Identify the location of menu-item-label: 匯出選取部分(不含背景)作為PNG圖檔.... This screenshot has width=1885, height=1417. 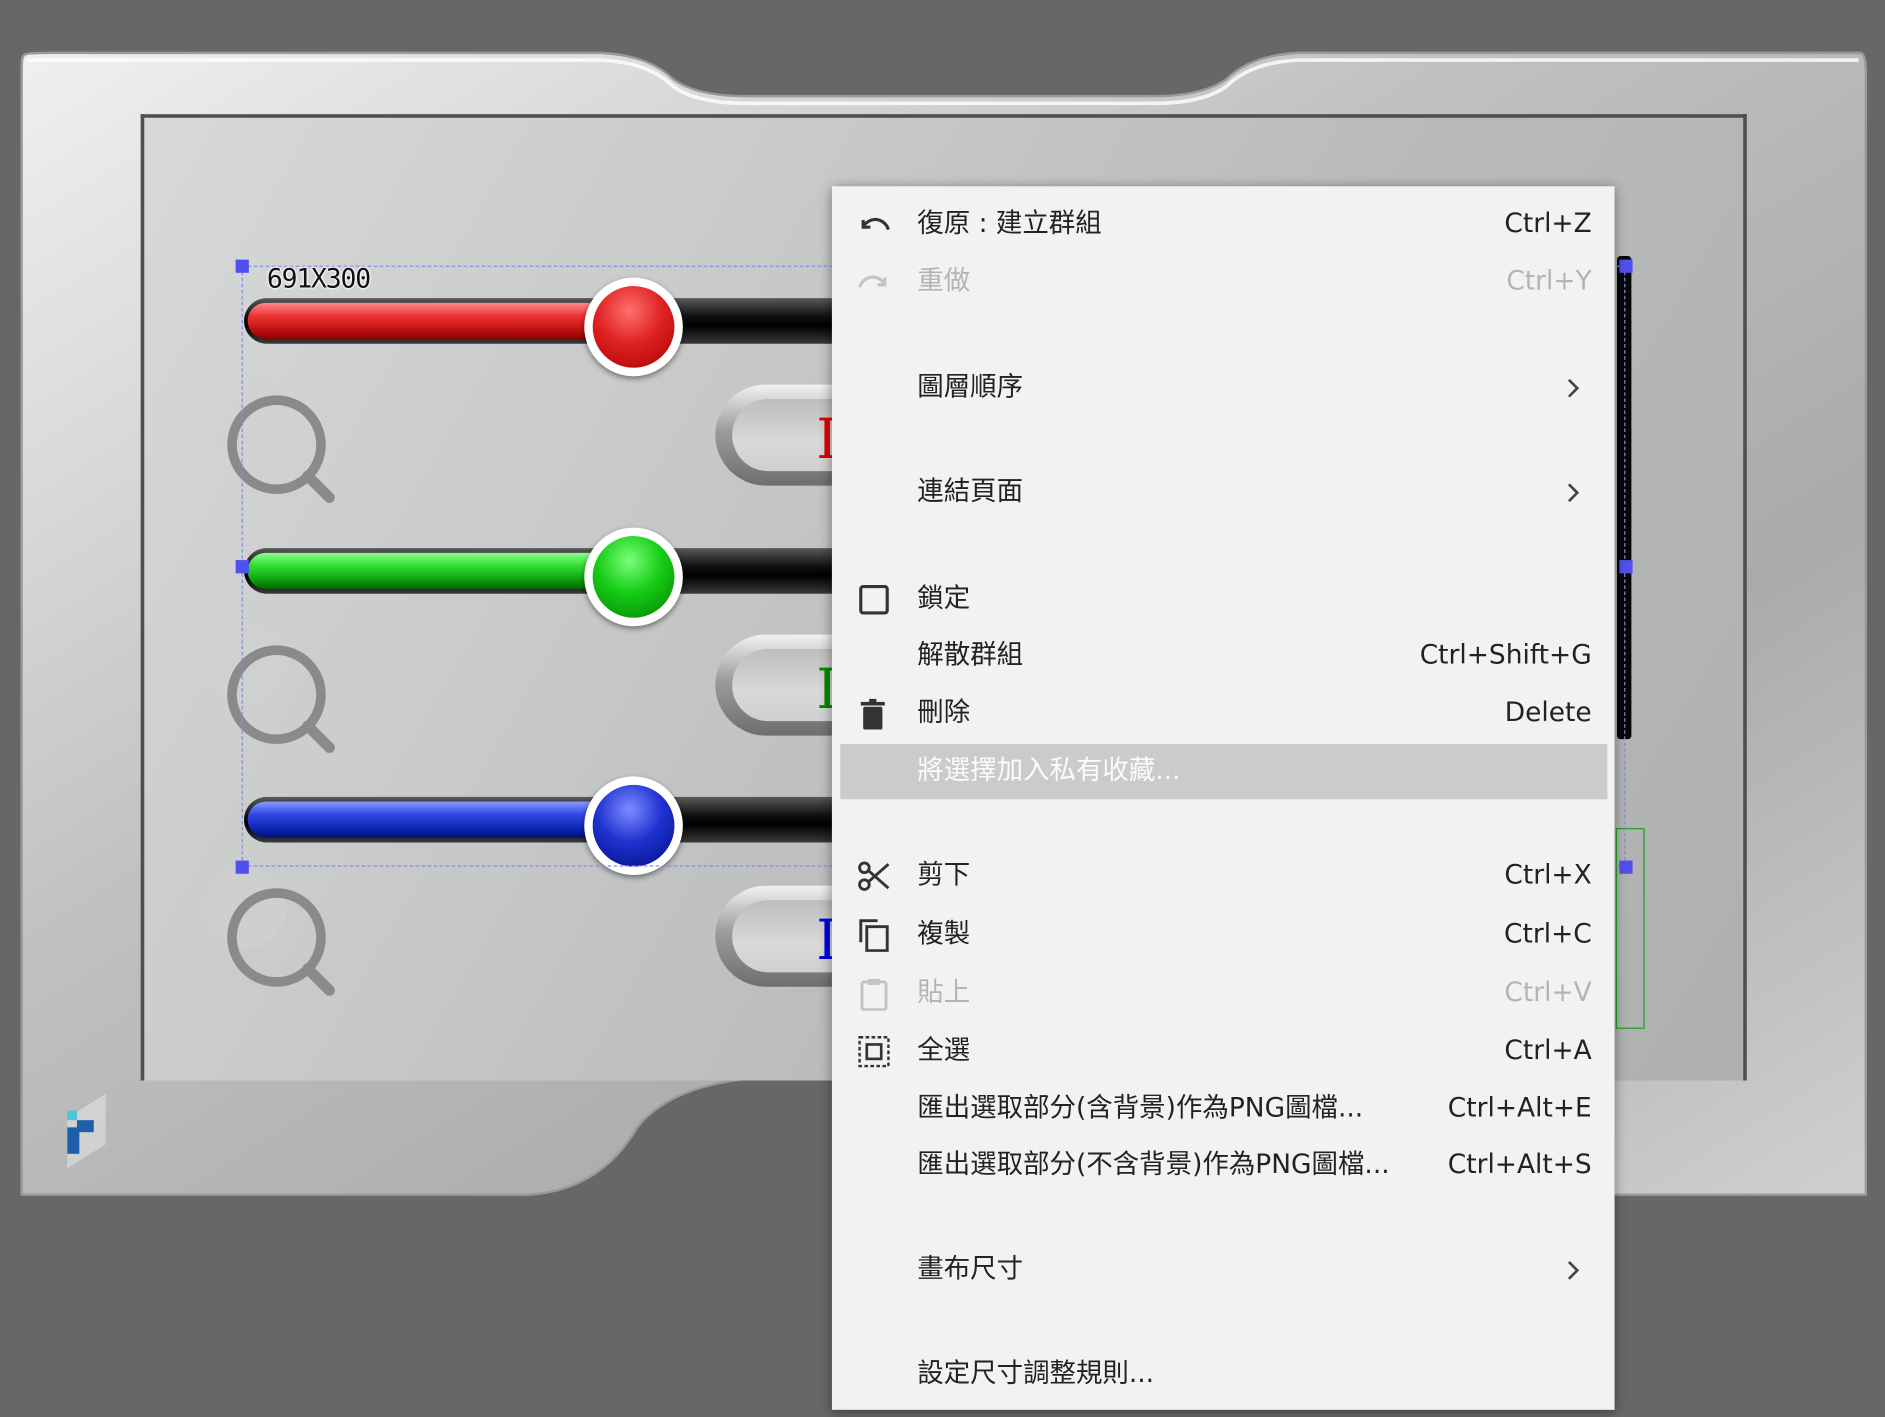
(1153, 1165).